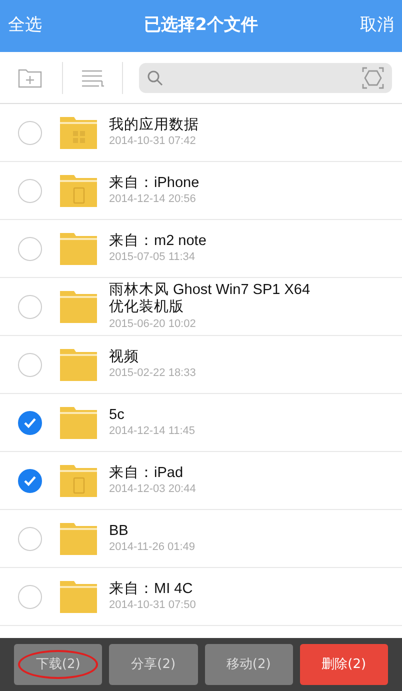 The height and width of the screenshot is (691, 402). What do you see at coordinates (201, 191) in the screenshot?
I see `file-row: 来自：iPhone 2014-12-14 20:56` at bounding box center [201, 191].